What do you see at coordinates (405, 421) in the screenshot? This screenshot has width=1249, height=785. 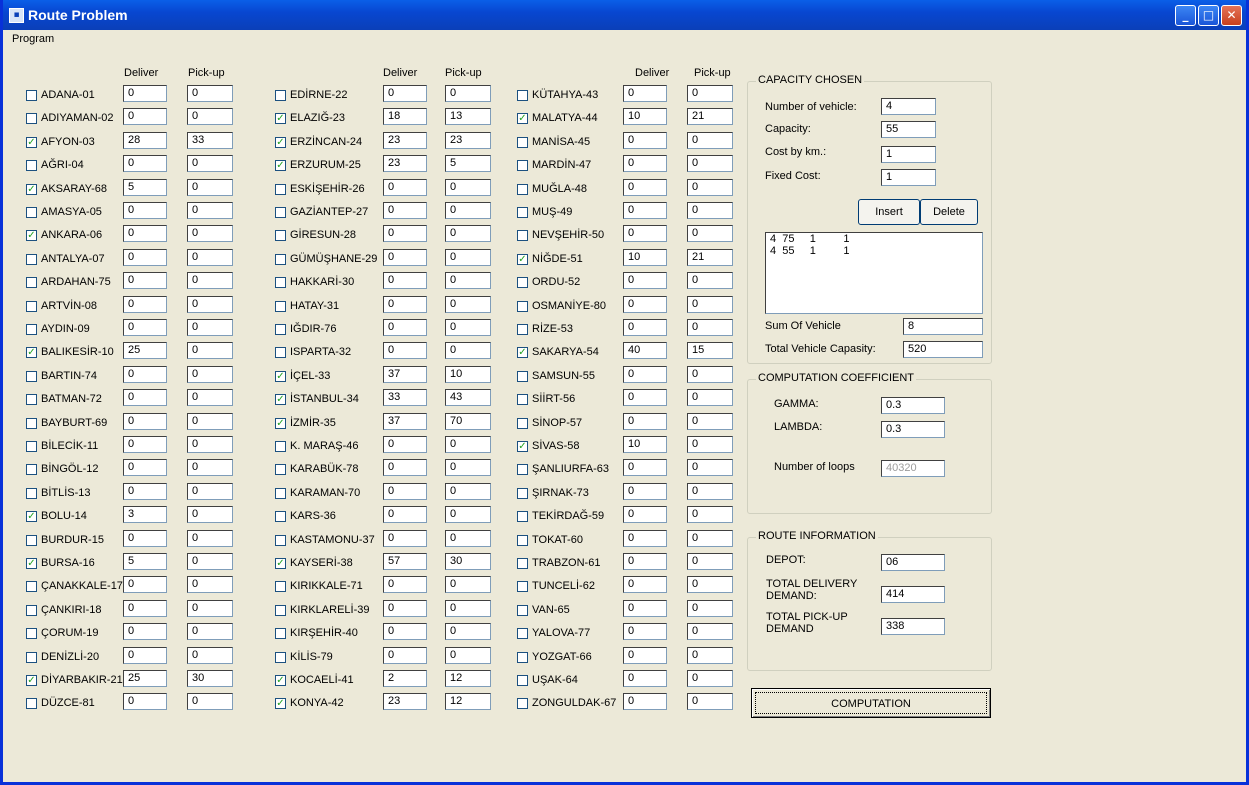 I see `deliver-input: 37` at bounding box center [405, 421].